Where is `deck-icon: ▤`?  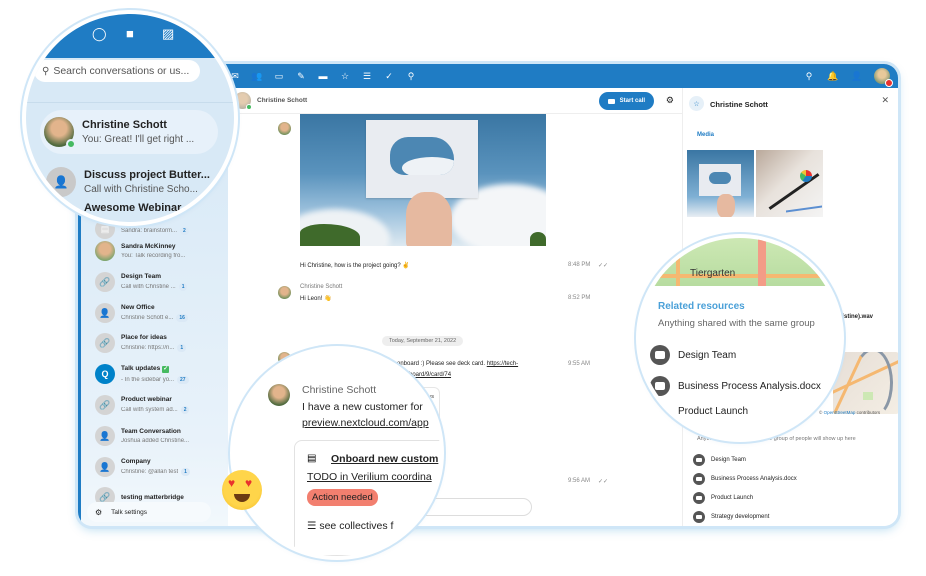
deck-icon: ▤ is located at coordinates (312, 458).